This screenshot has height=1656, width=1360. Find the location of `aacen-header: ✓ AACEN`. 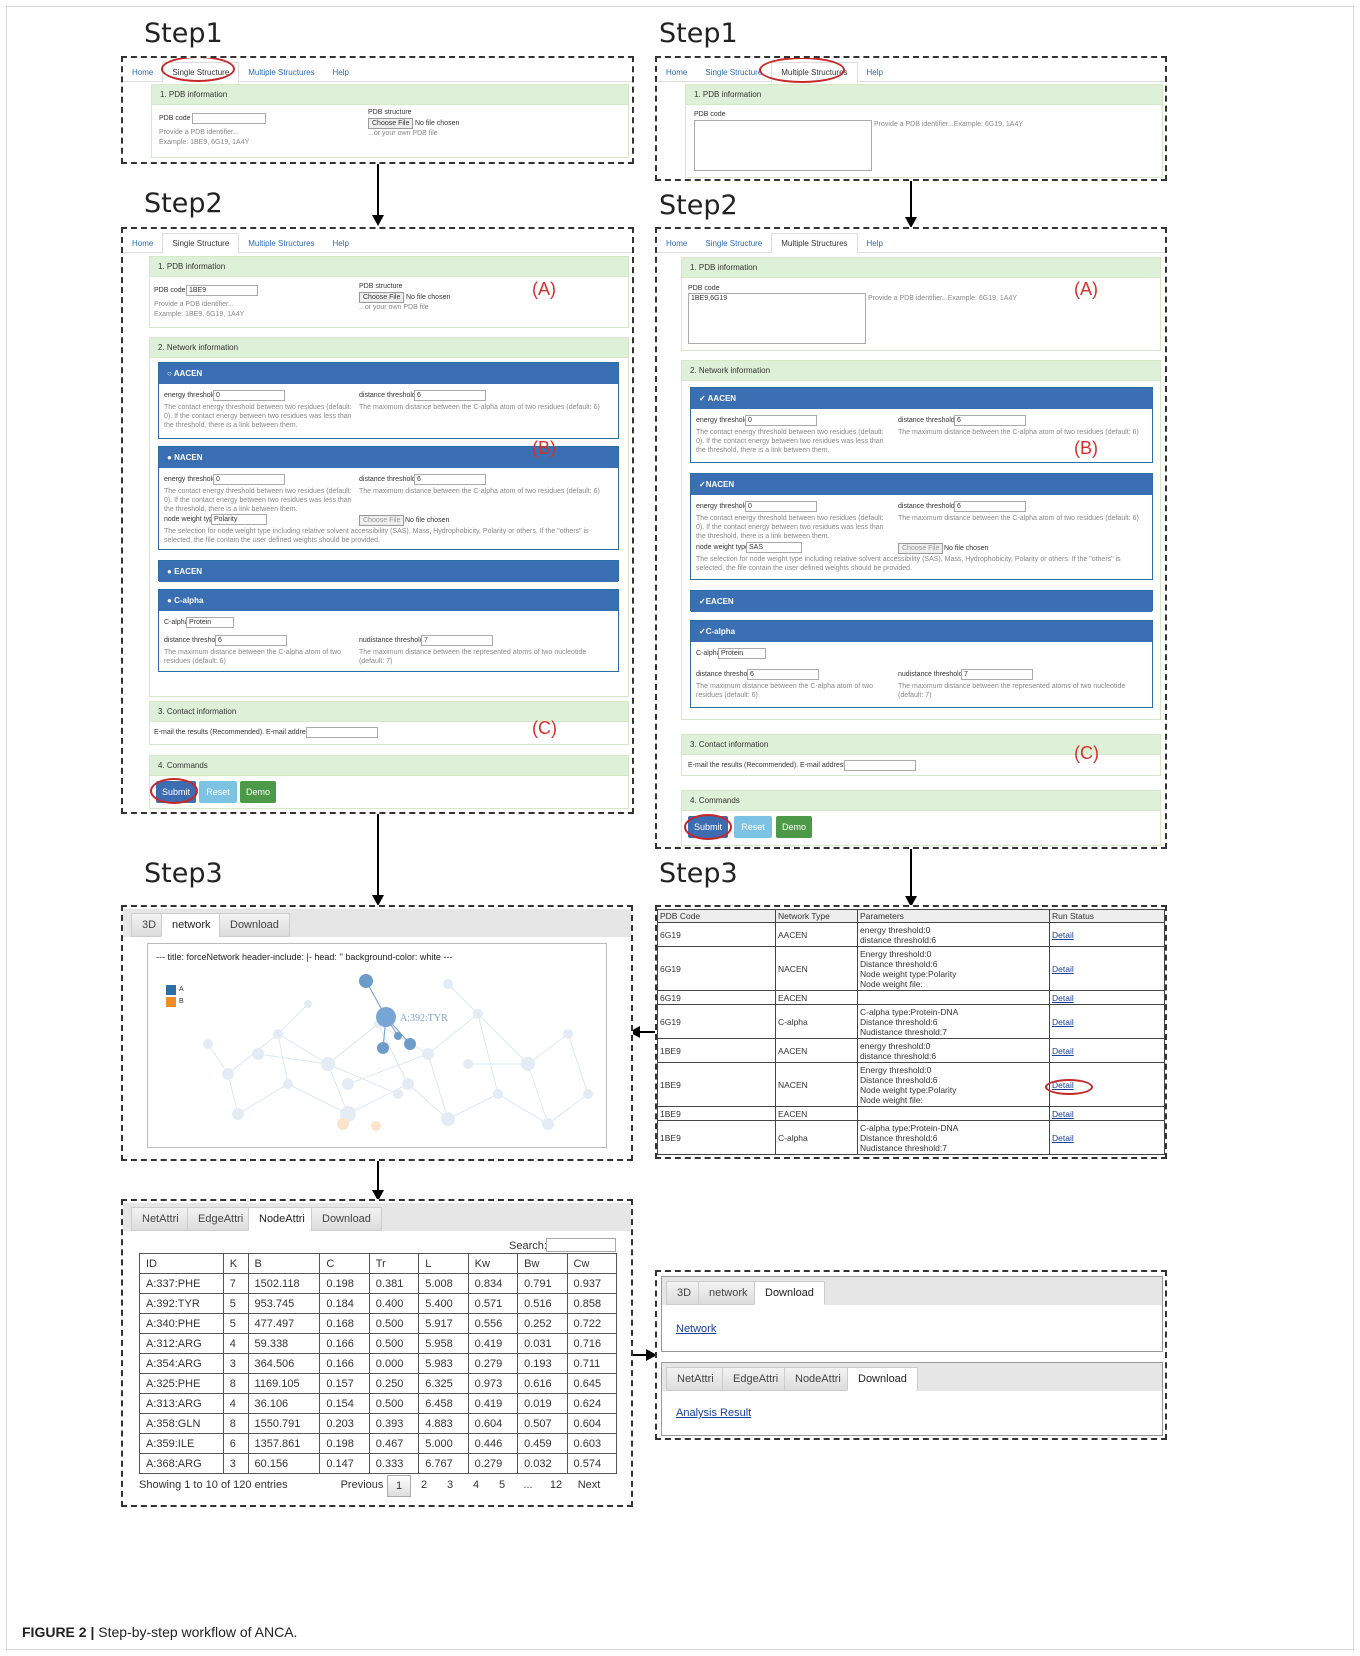

aacen-header: ✓ AACEN is located at coordinates (921, 398).